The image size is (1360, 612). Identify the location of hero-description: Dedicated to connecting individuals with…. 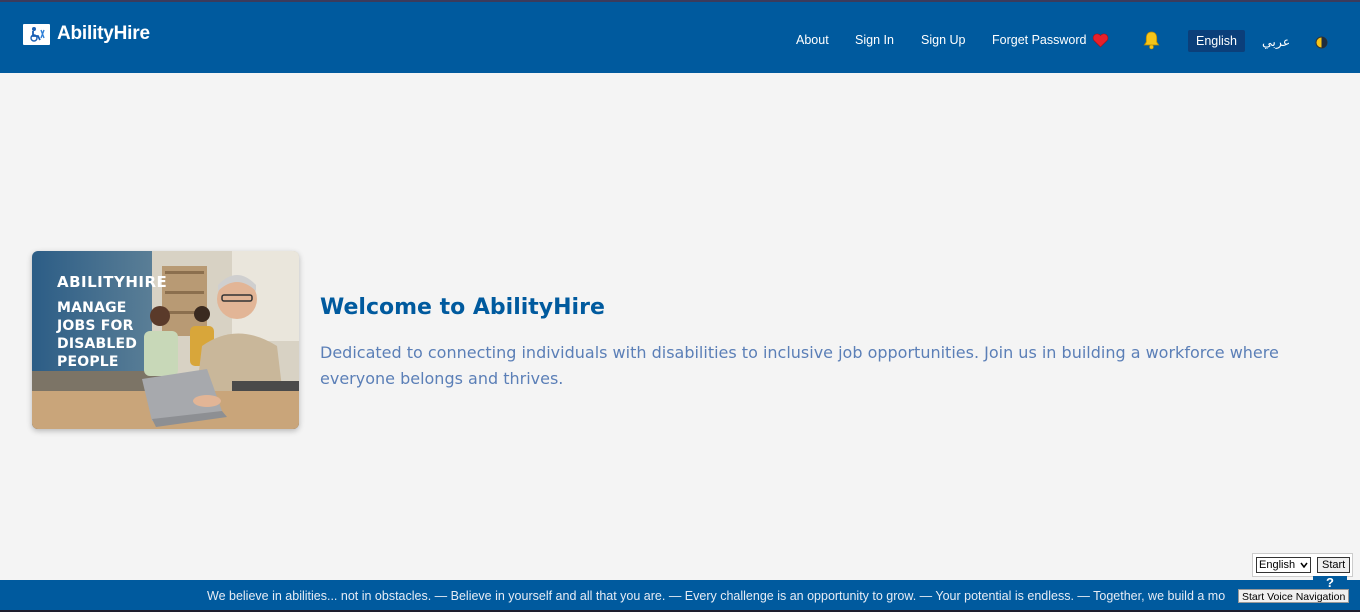
(799, 365).